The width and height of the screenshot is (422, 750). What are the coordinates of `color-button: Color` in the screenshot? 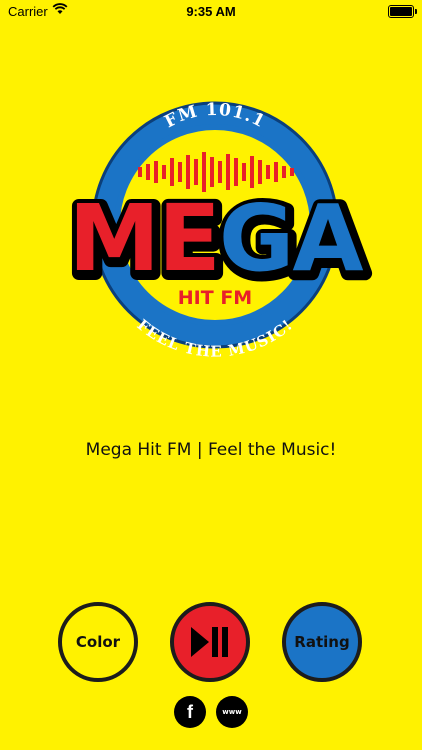 It's located at (98, 642).